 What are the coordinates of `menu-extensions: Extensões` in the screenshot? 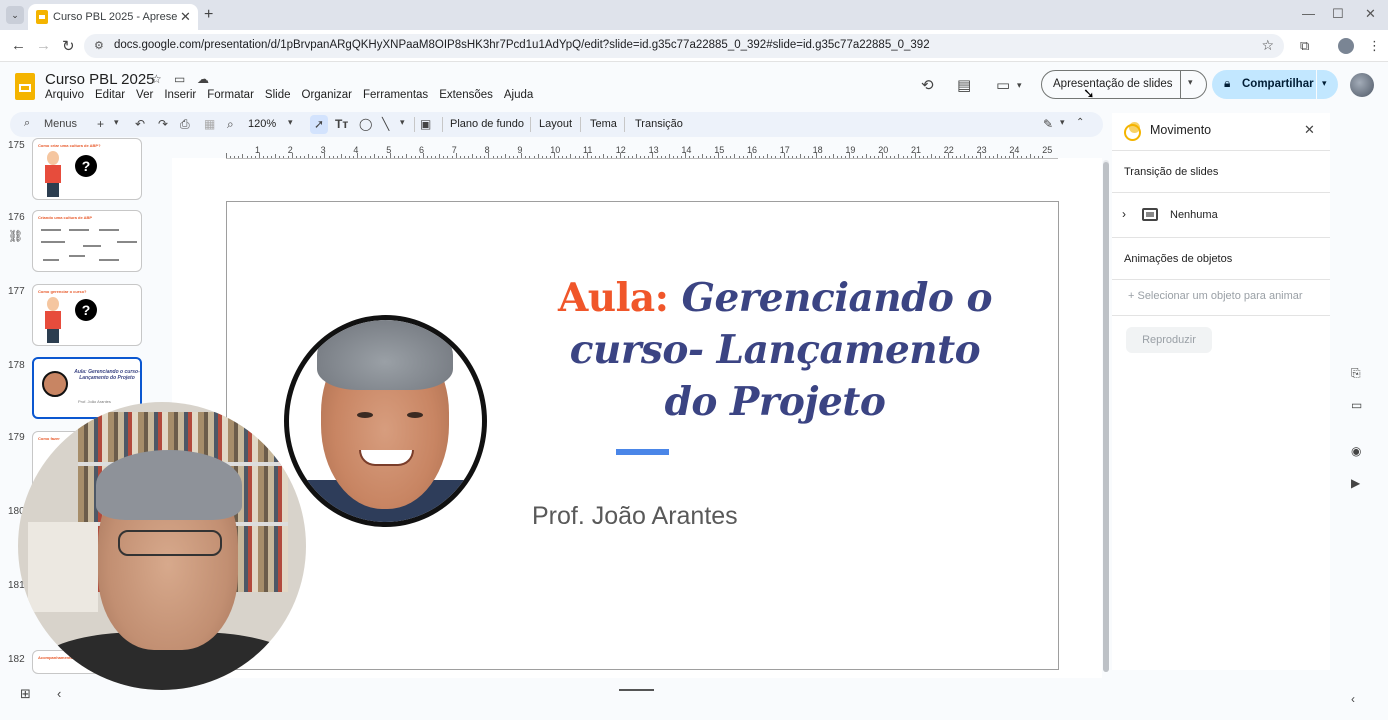 It's located at (466, 95).